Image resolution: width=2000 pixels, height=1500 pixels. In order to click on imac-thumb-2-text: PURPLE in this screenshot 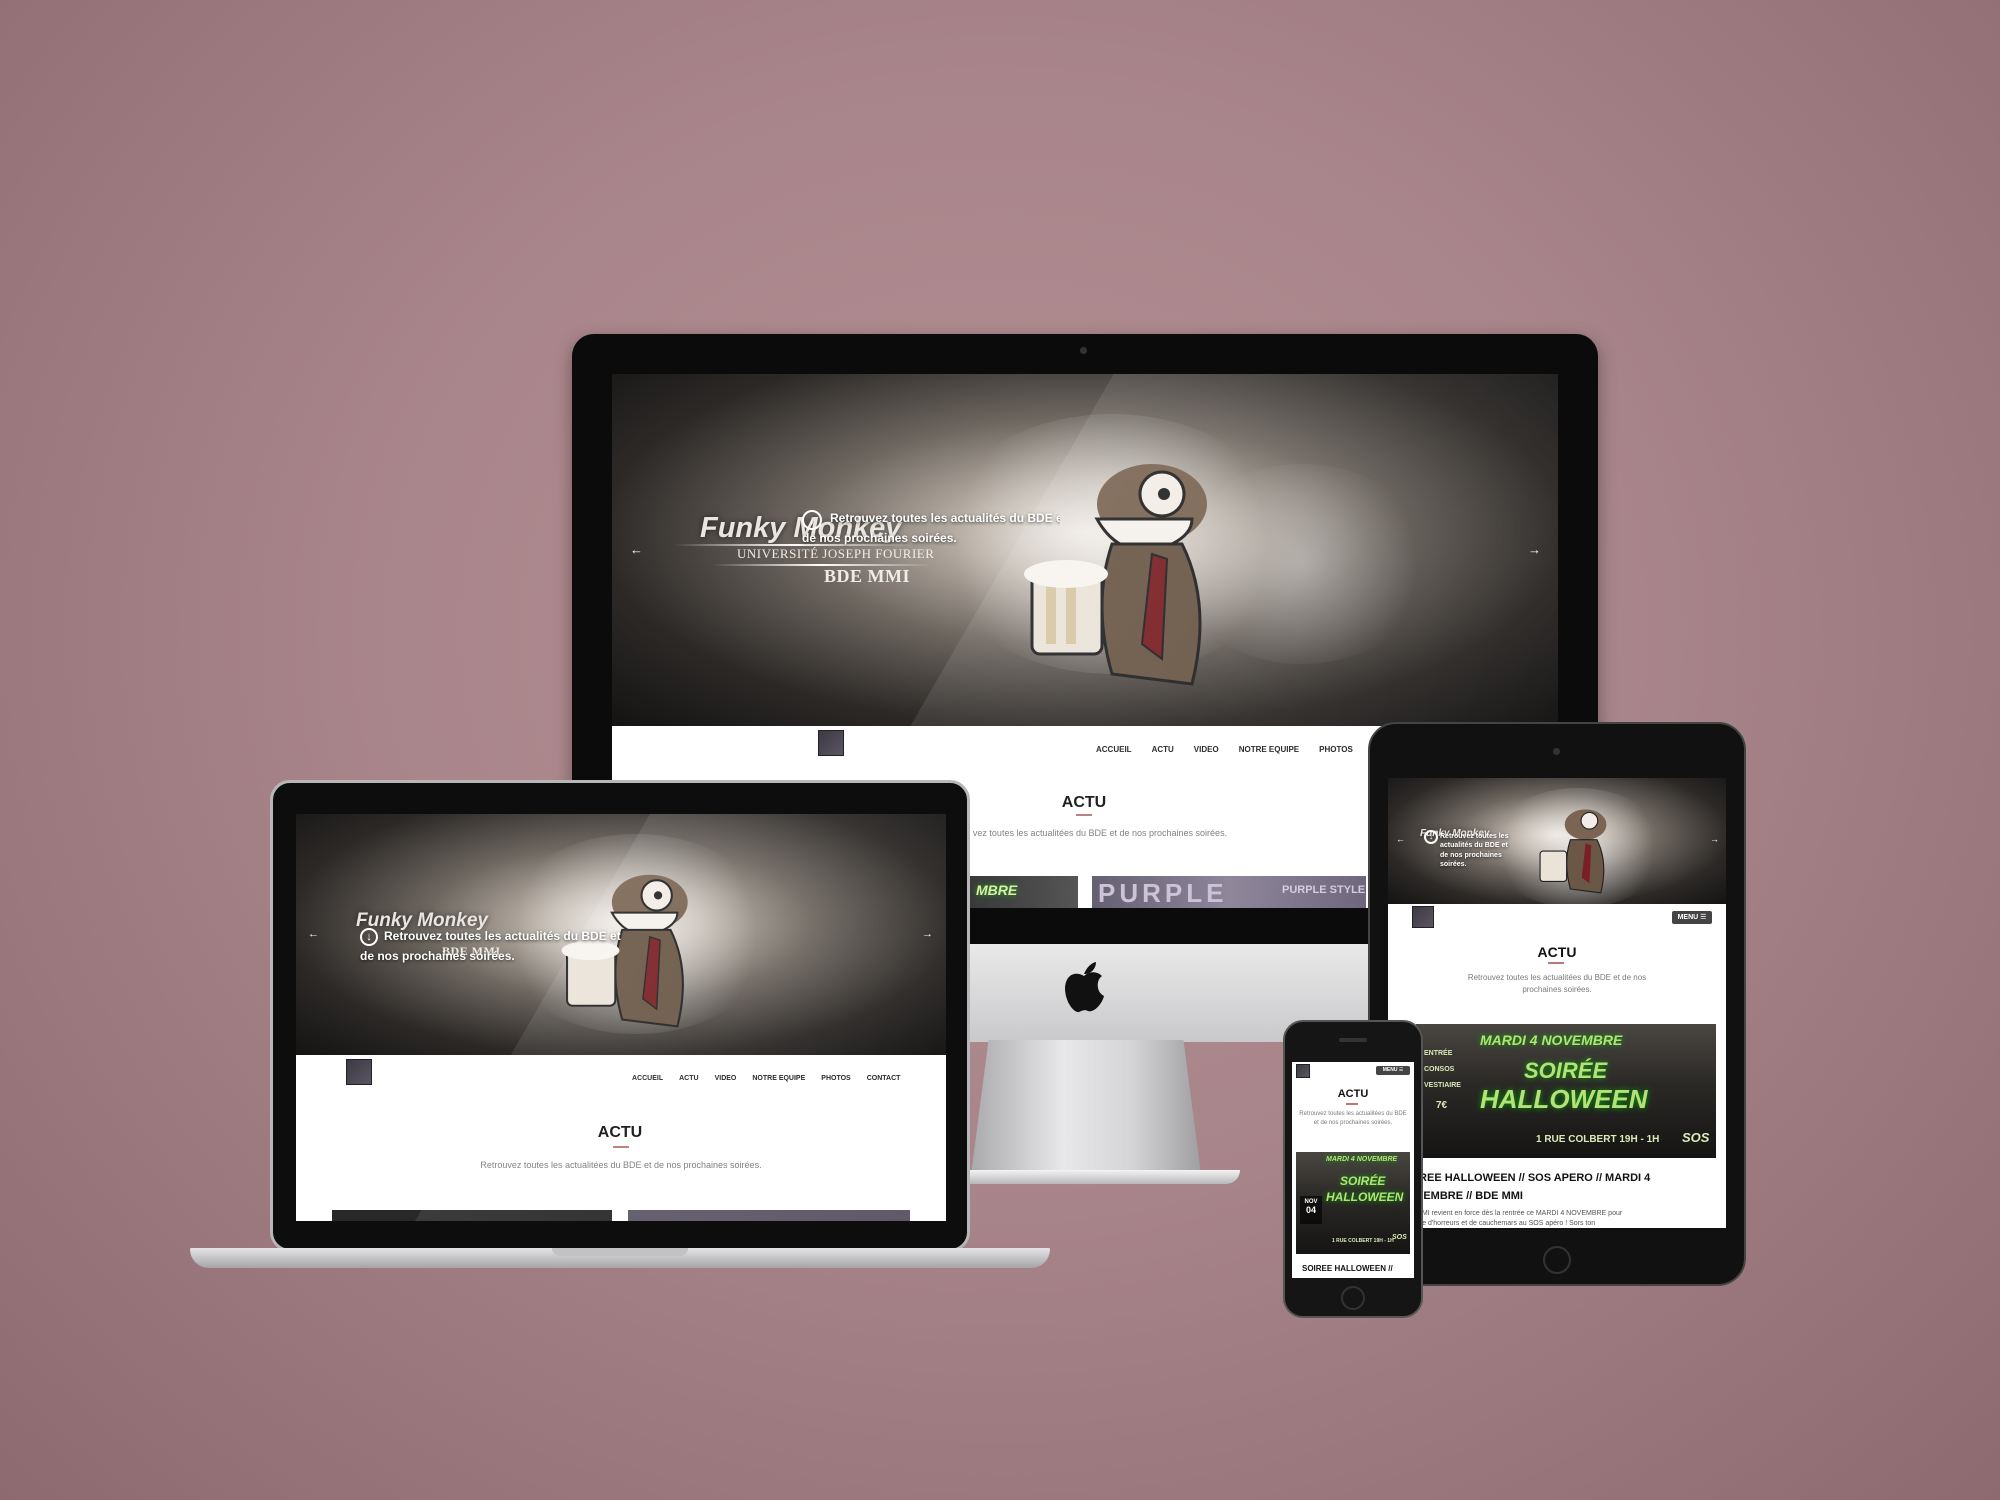, I will do `click(1163, 893)`.